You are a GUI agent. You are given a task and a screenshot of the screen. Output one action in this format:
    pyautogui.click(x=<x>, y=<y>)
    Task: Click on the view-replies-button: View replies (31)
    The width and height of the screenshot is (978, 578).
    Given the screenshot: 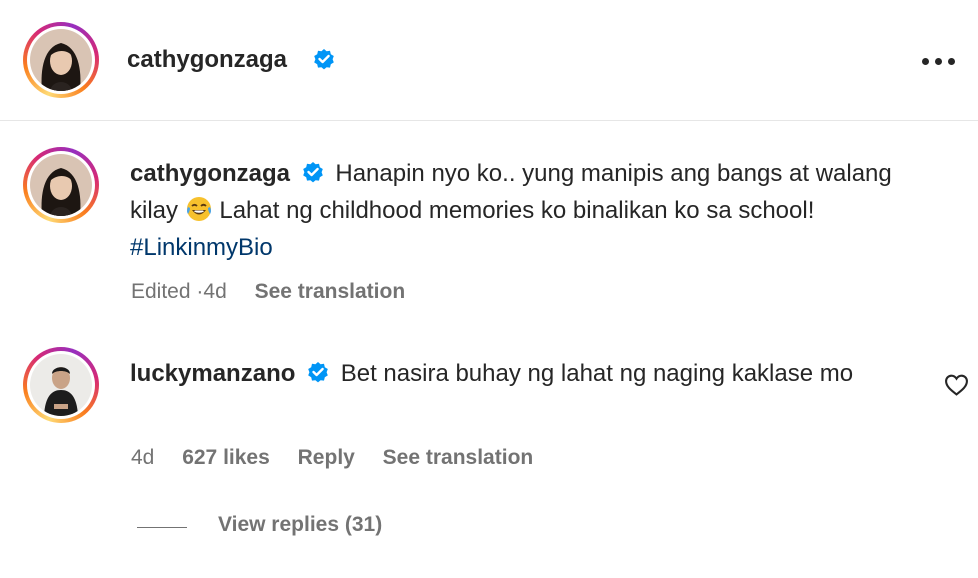 What is the action you would take?
    pyautogui.click(x=300, y=525)
    